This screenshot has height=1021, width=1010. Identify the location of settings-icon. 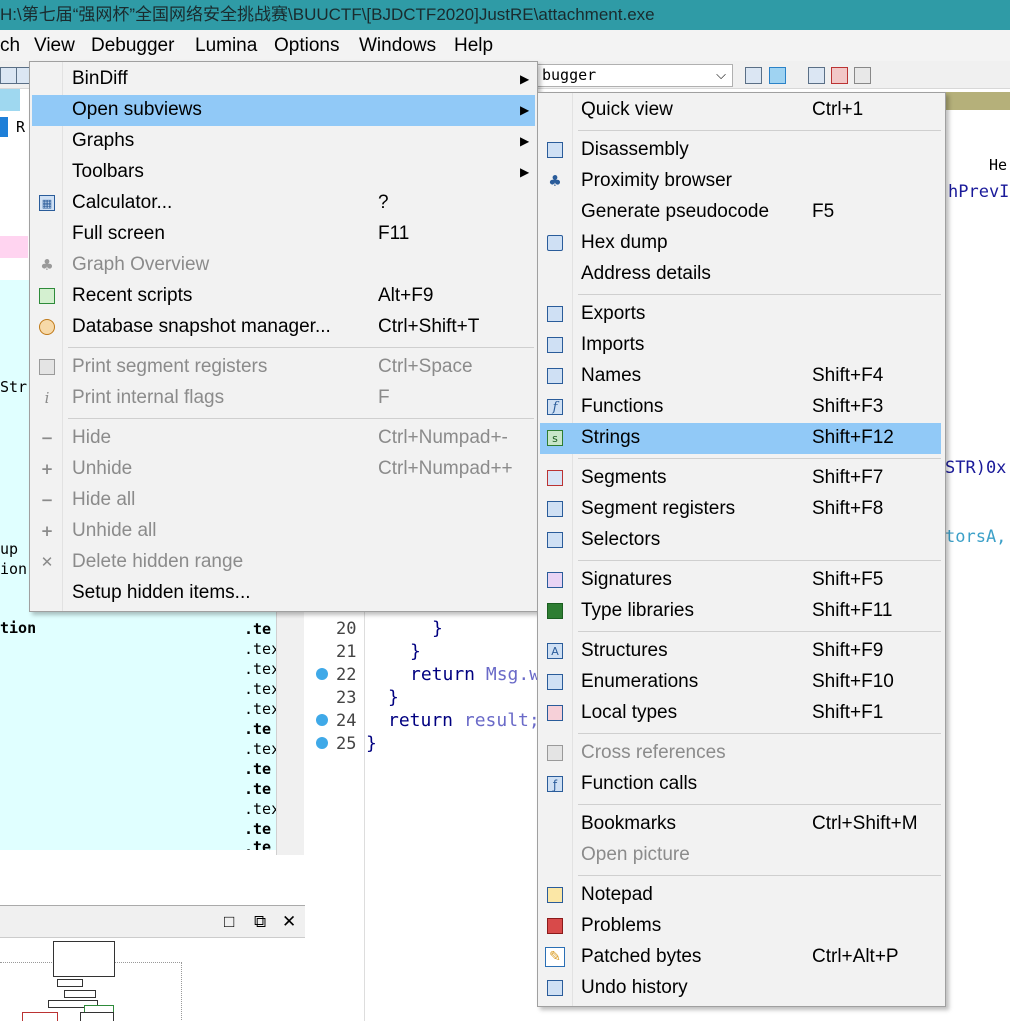
(816, 75).